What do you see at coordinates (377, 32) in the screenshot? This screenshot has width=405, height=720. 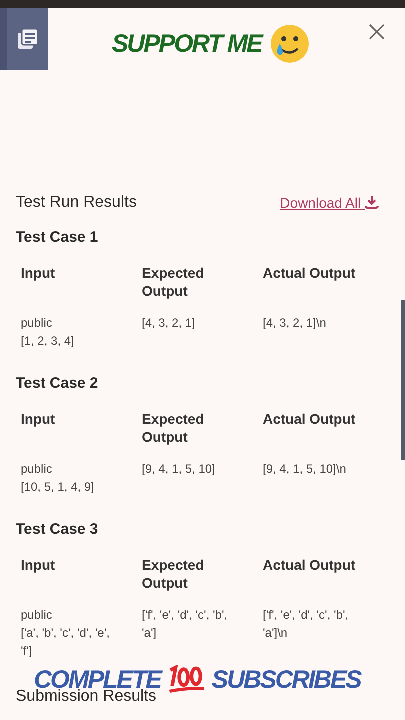 I see `close-icon` at bounding box center [377, 32].